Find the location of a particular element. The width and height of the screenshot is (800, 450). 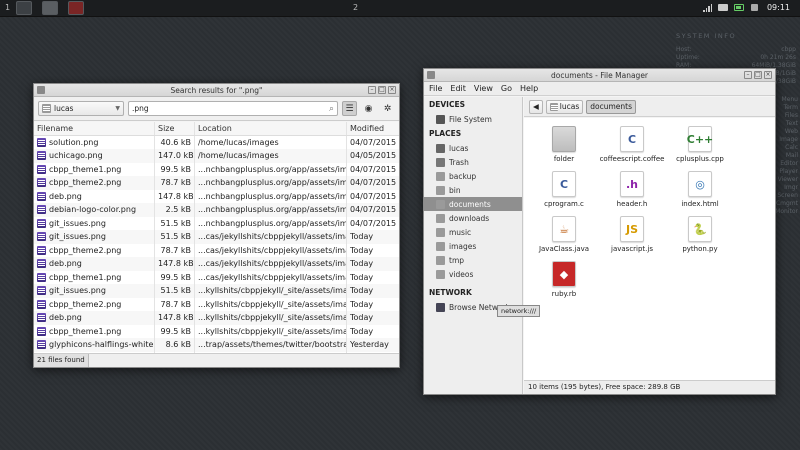

sidebar-item-music: music is located at coordinates (473, 232).